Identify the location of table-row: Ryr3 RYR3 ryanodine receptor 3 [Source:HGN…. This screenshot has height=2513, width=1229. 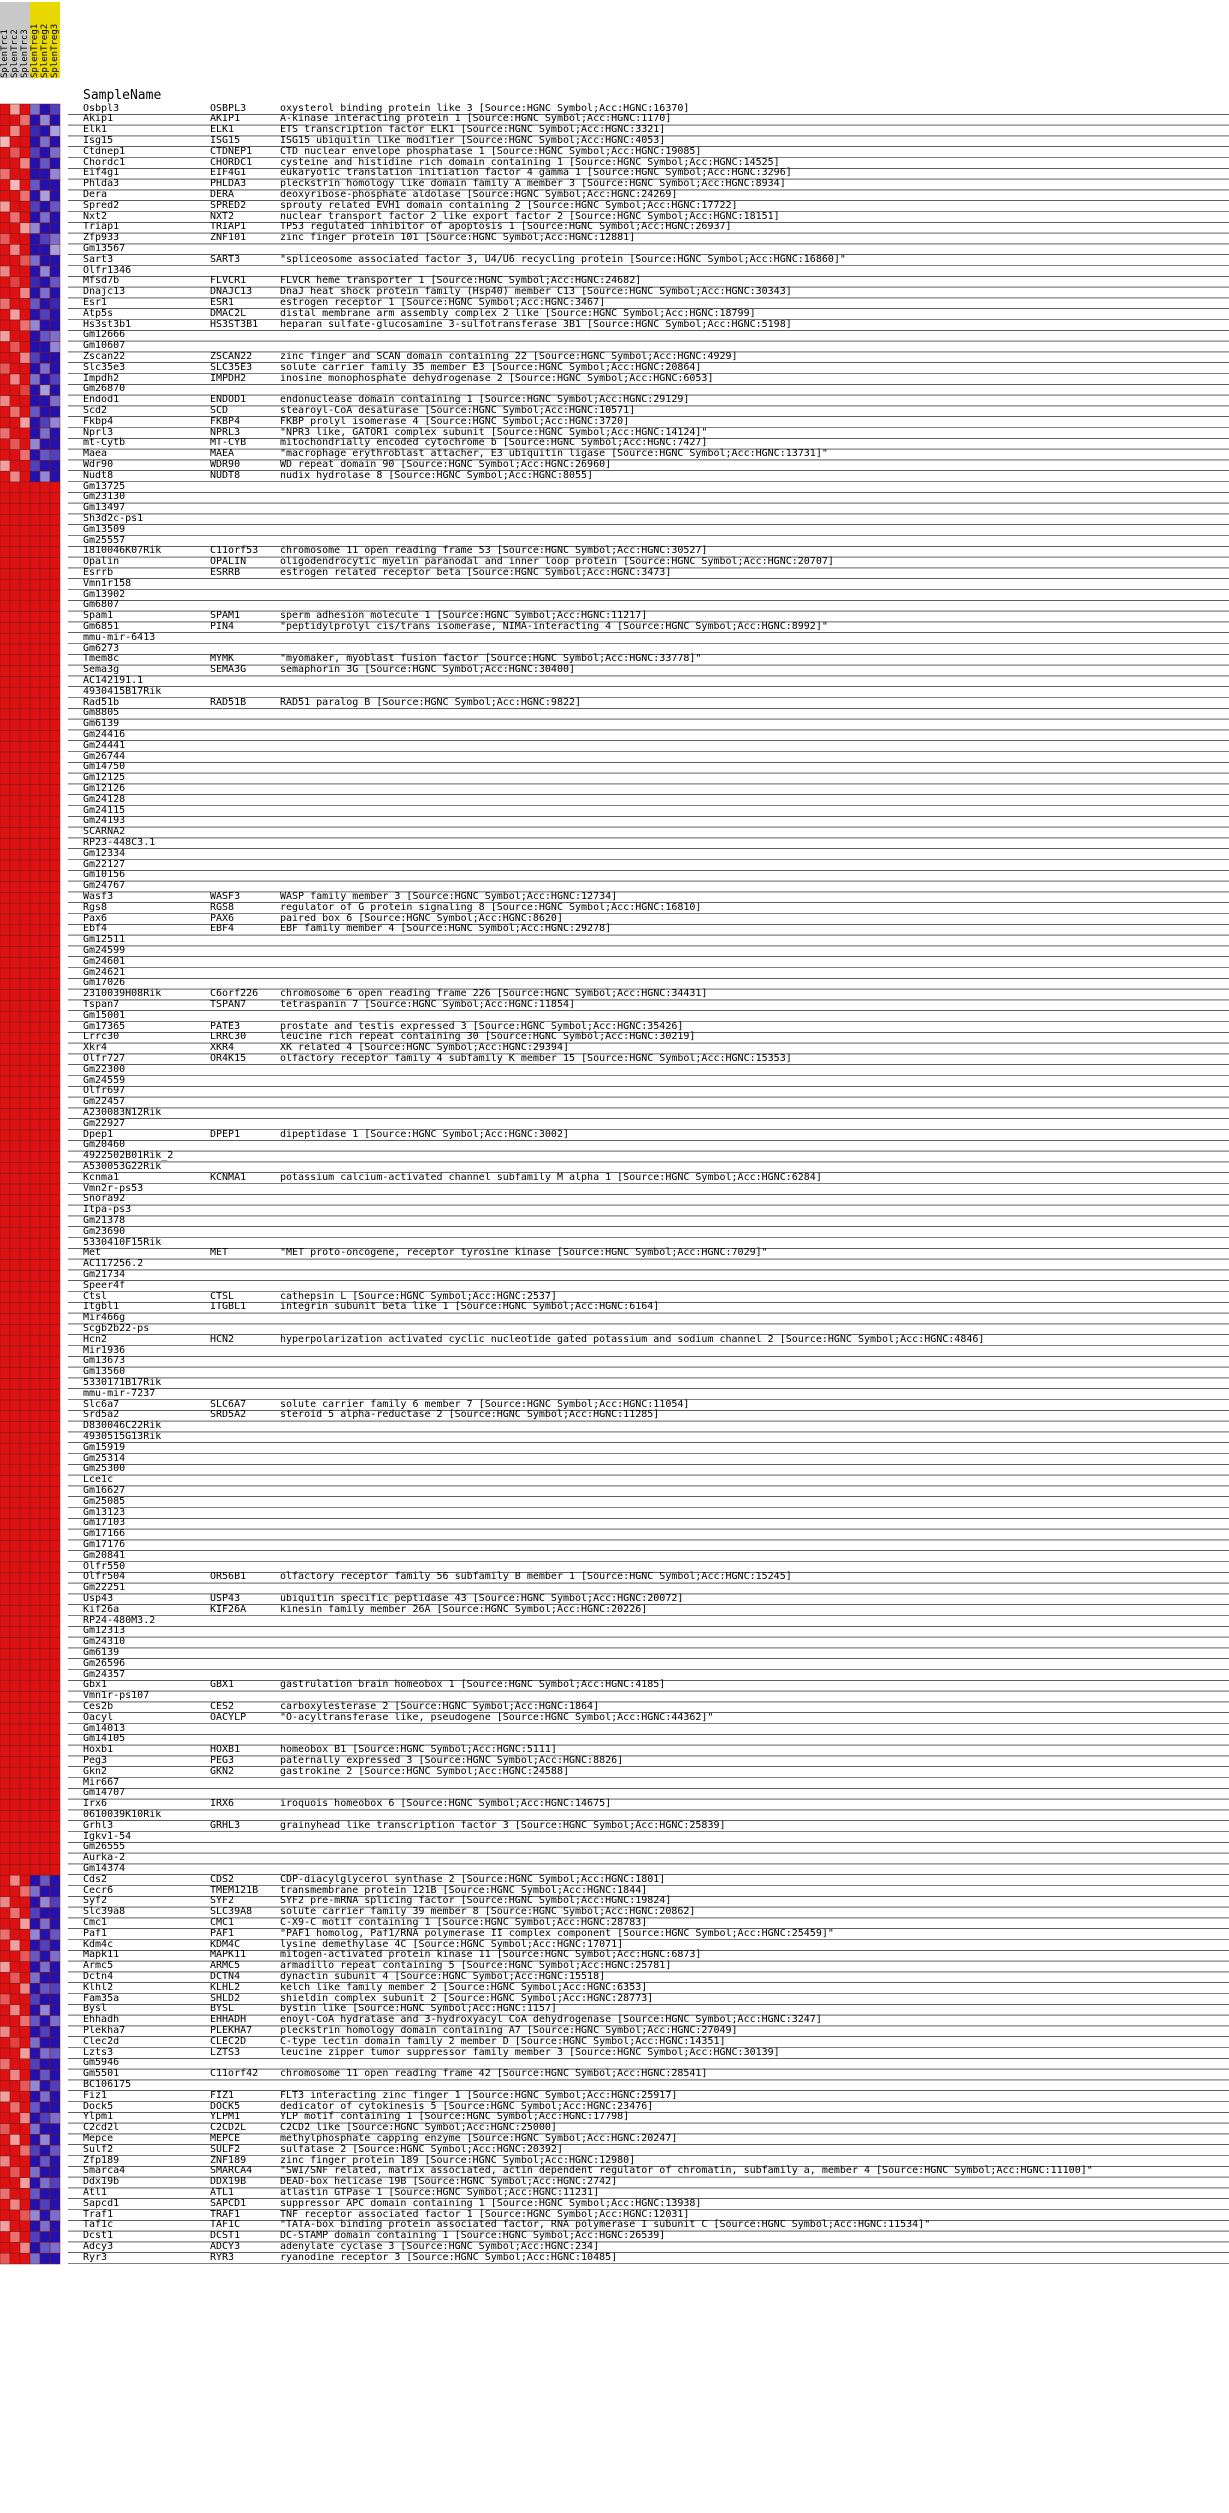
(614, 2258).